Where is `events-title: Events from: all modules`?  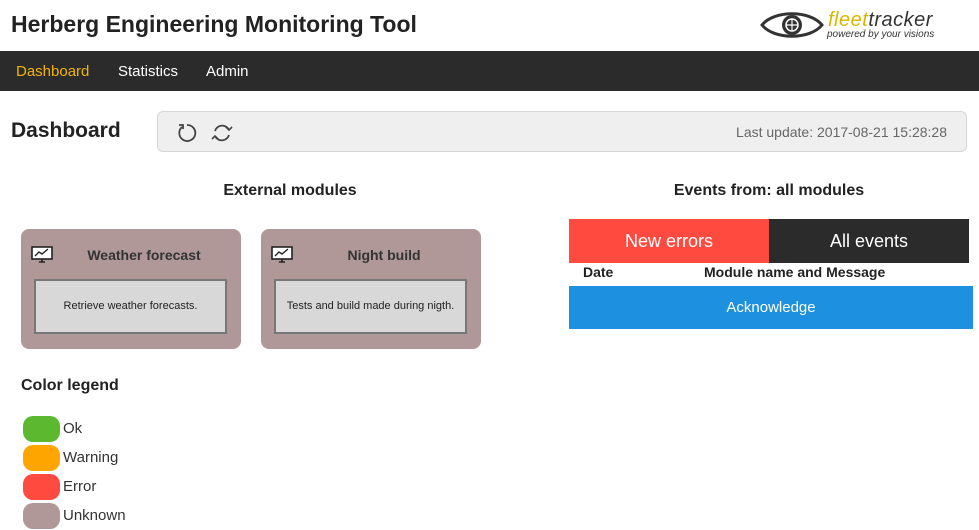 events-title: Events from: all modules is located at coordinates (769, 190).